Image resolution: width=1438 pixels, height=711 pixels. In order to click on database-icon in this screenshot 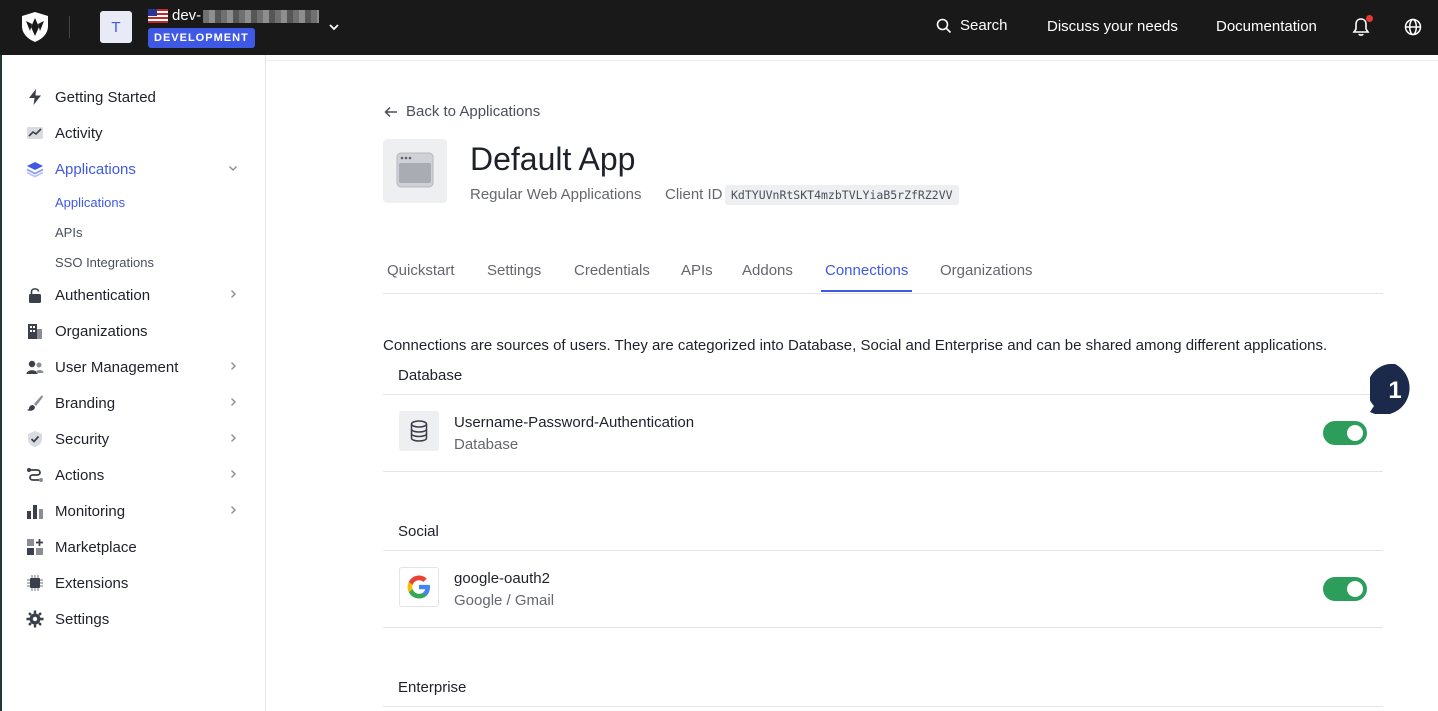, I will do `click(419, 431)`.